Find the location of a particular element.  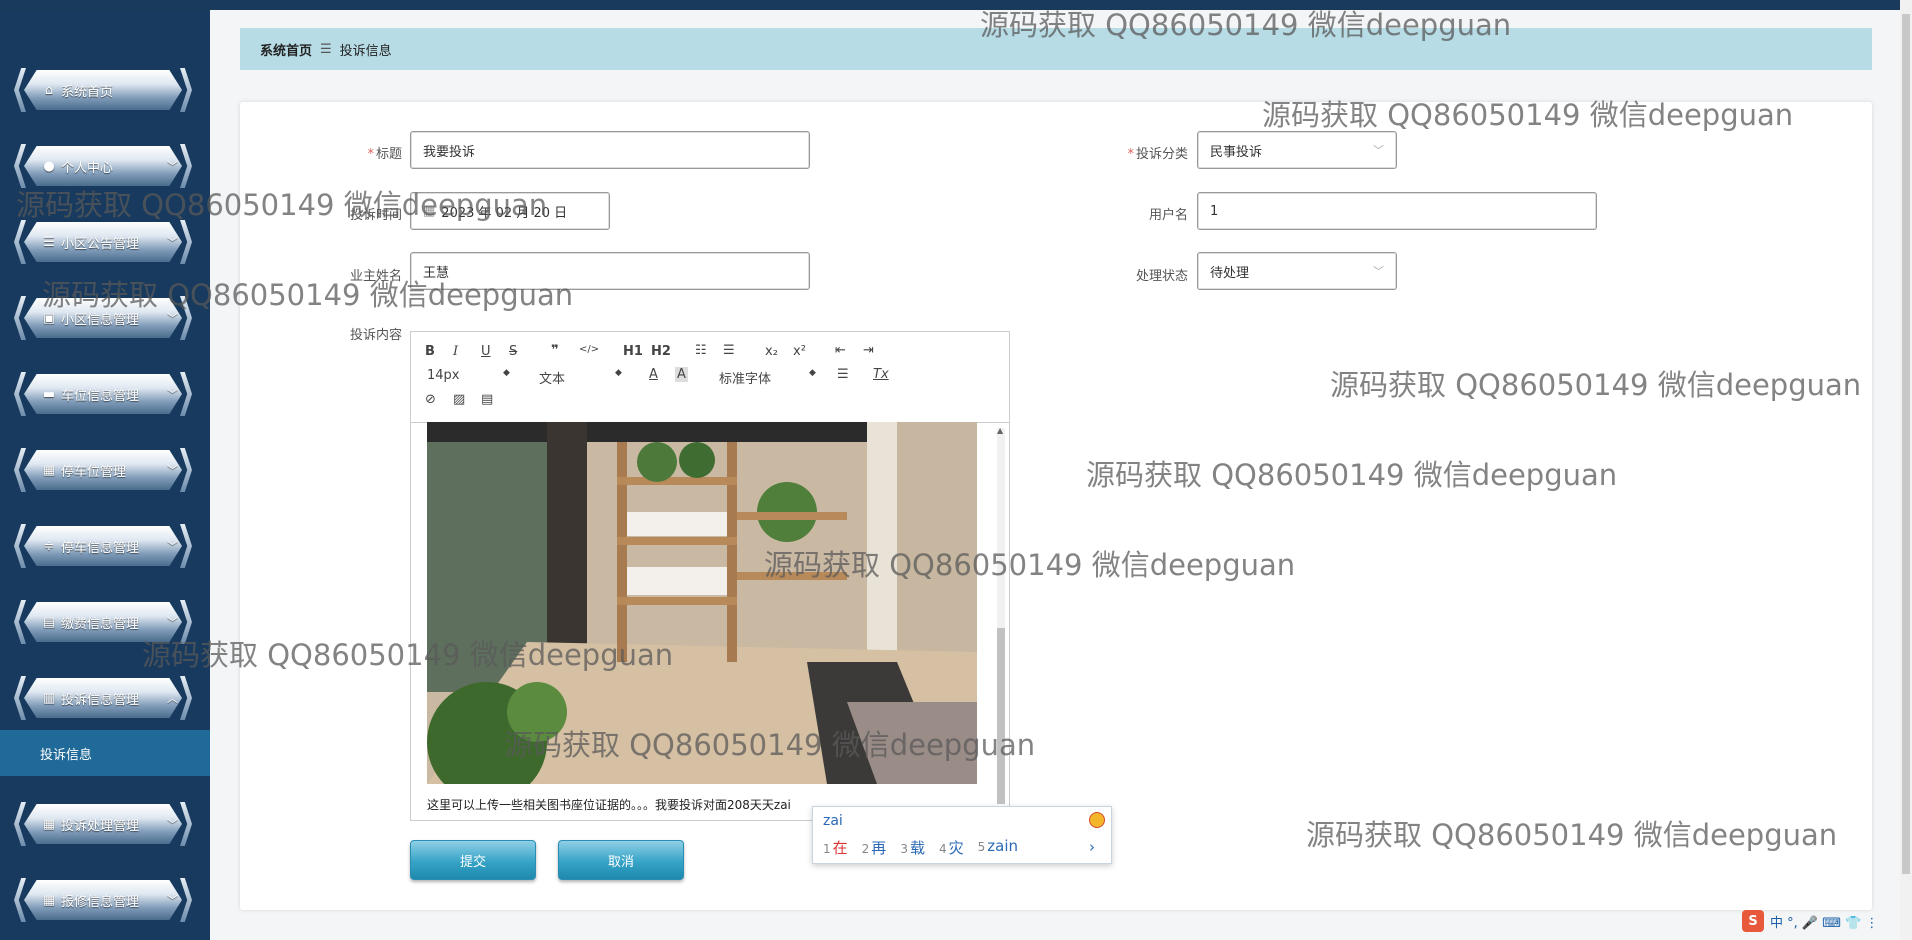

status-select: 待处理 ﹀ is located at coordinates (1297, 271).